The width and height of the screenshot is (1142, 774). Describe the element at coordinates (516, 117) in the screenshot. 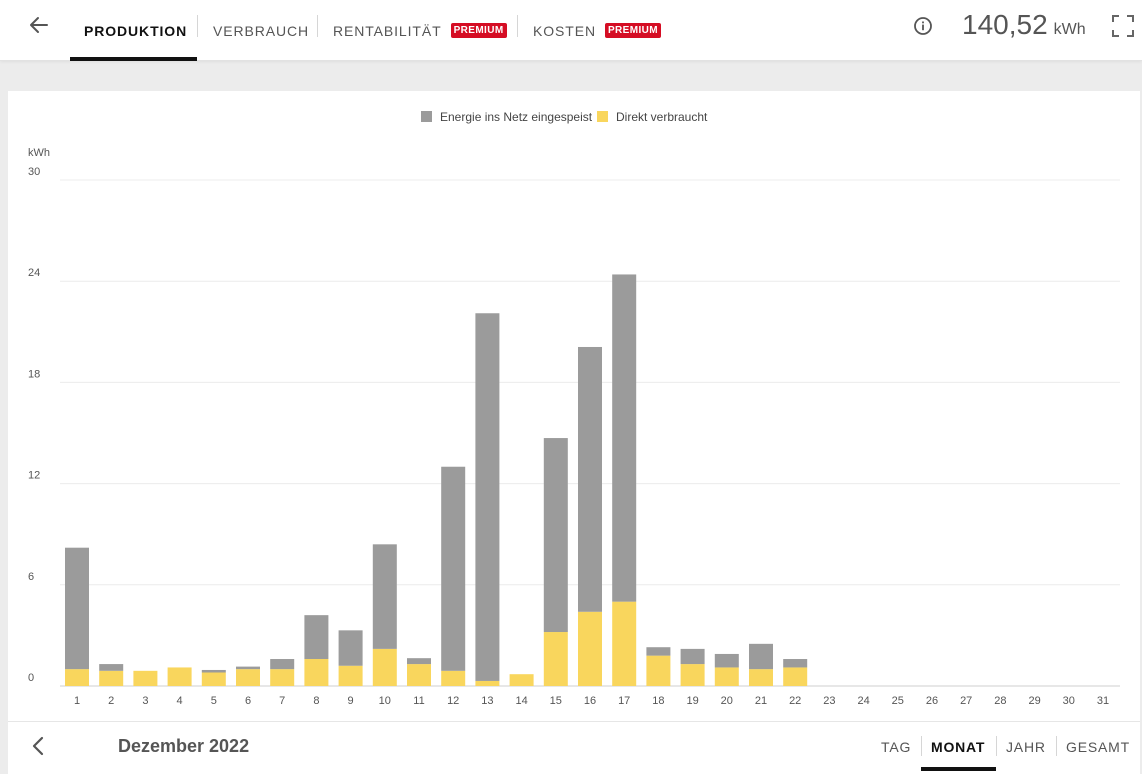

I see `legend-label: Energie ins Netz eingespeist` at that location.